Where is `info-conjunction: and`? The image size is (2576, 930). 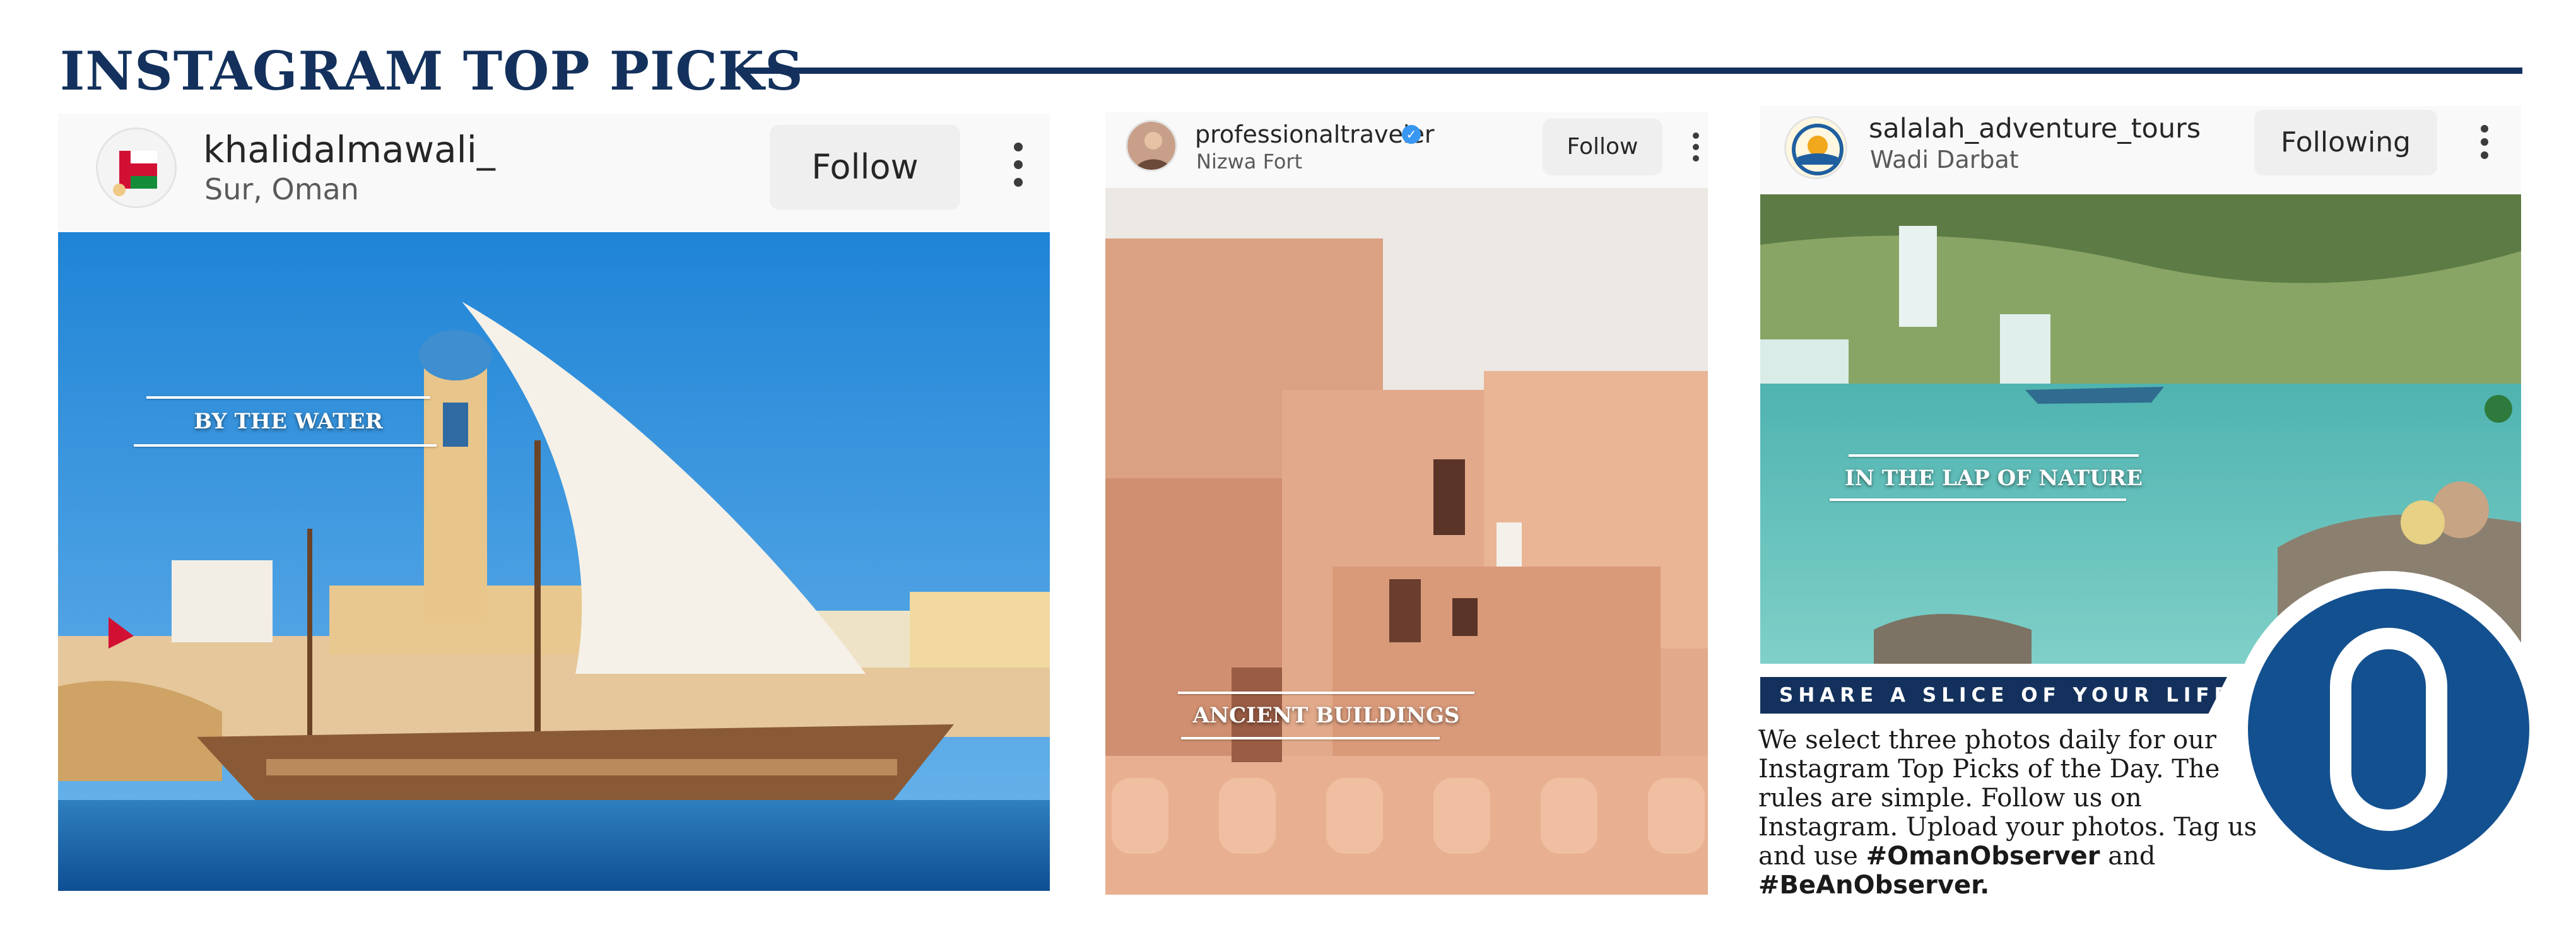 info-conjunction: and is located at coordinates (2132, 856).